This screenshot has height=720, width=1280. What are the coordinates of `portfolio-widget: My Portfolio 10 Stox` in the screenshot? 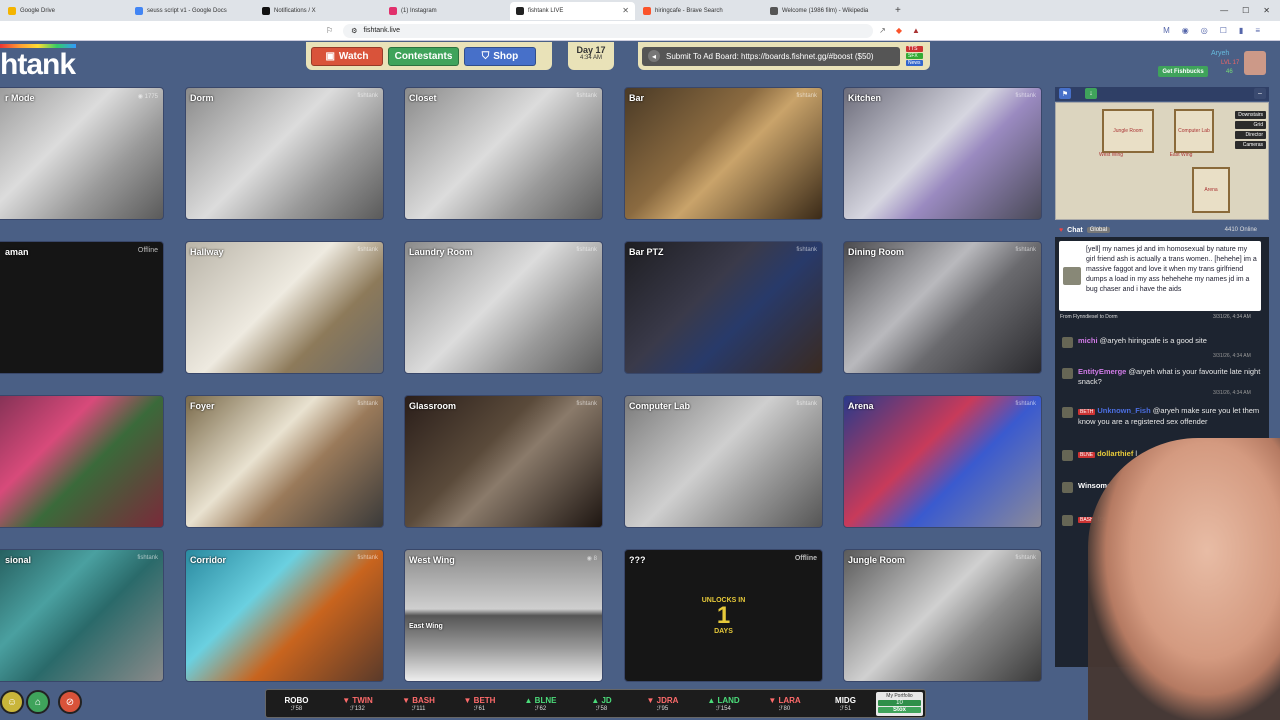 It's located at (899, 703).